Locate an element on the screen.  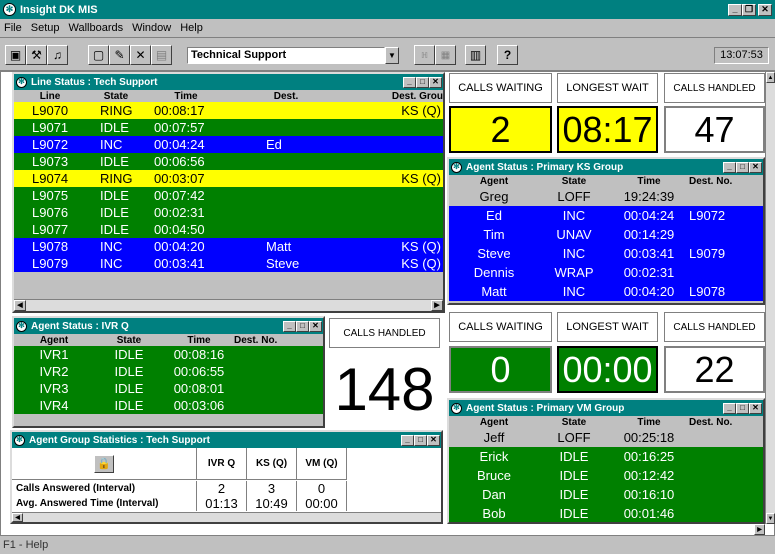
report-icon: ▥ is located at coordinates (475, 55).